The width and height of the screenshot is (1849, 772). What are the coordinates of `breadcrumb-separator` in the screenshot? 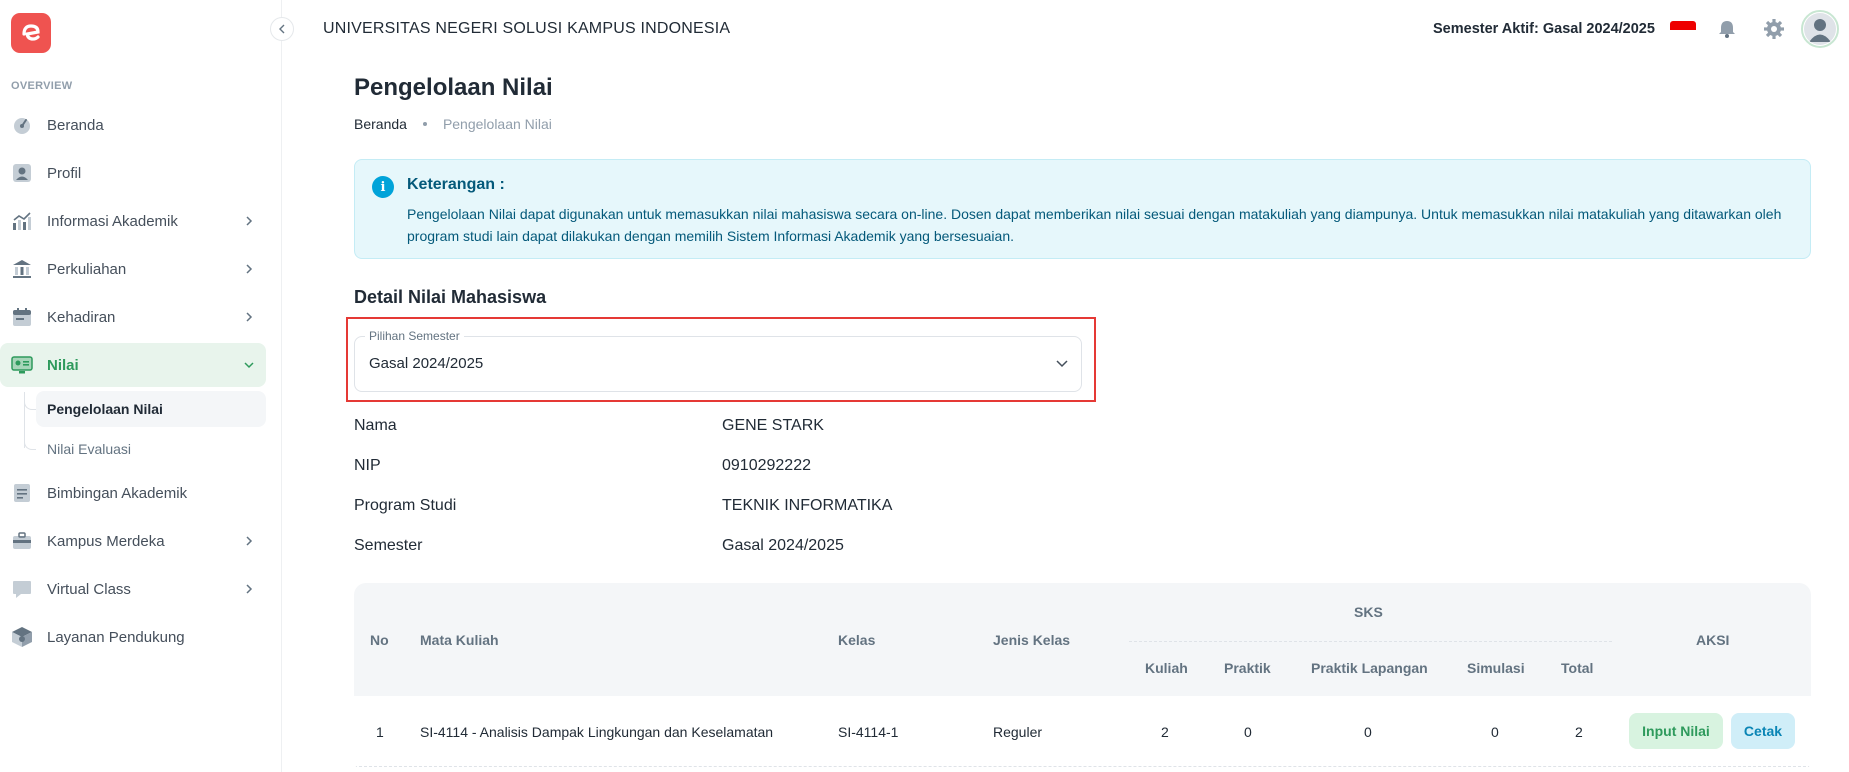 It's located at (424, 124).